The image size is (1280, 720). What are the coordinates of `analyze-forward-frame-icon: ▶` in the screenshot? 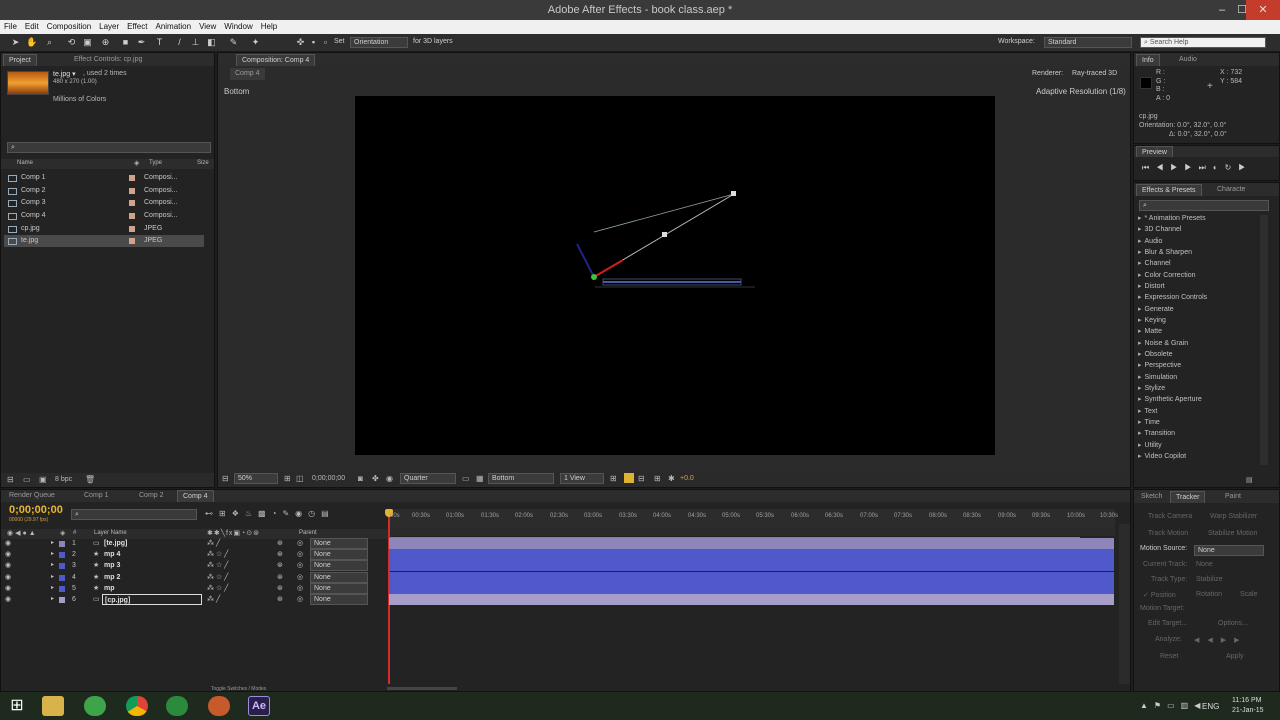 It's located at (1240, 640).